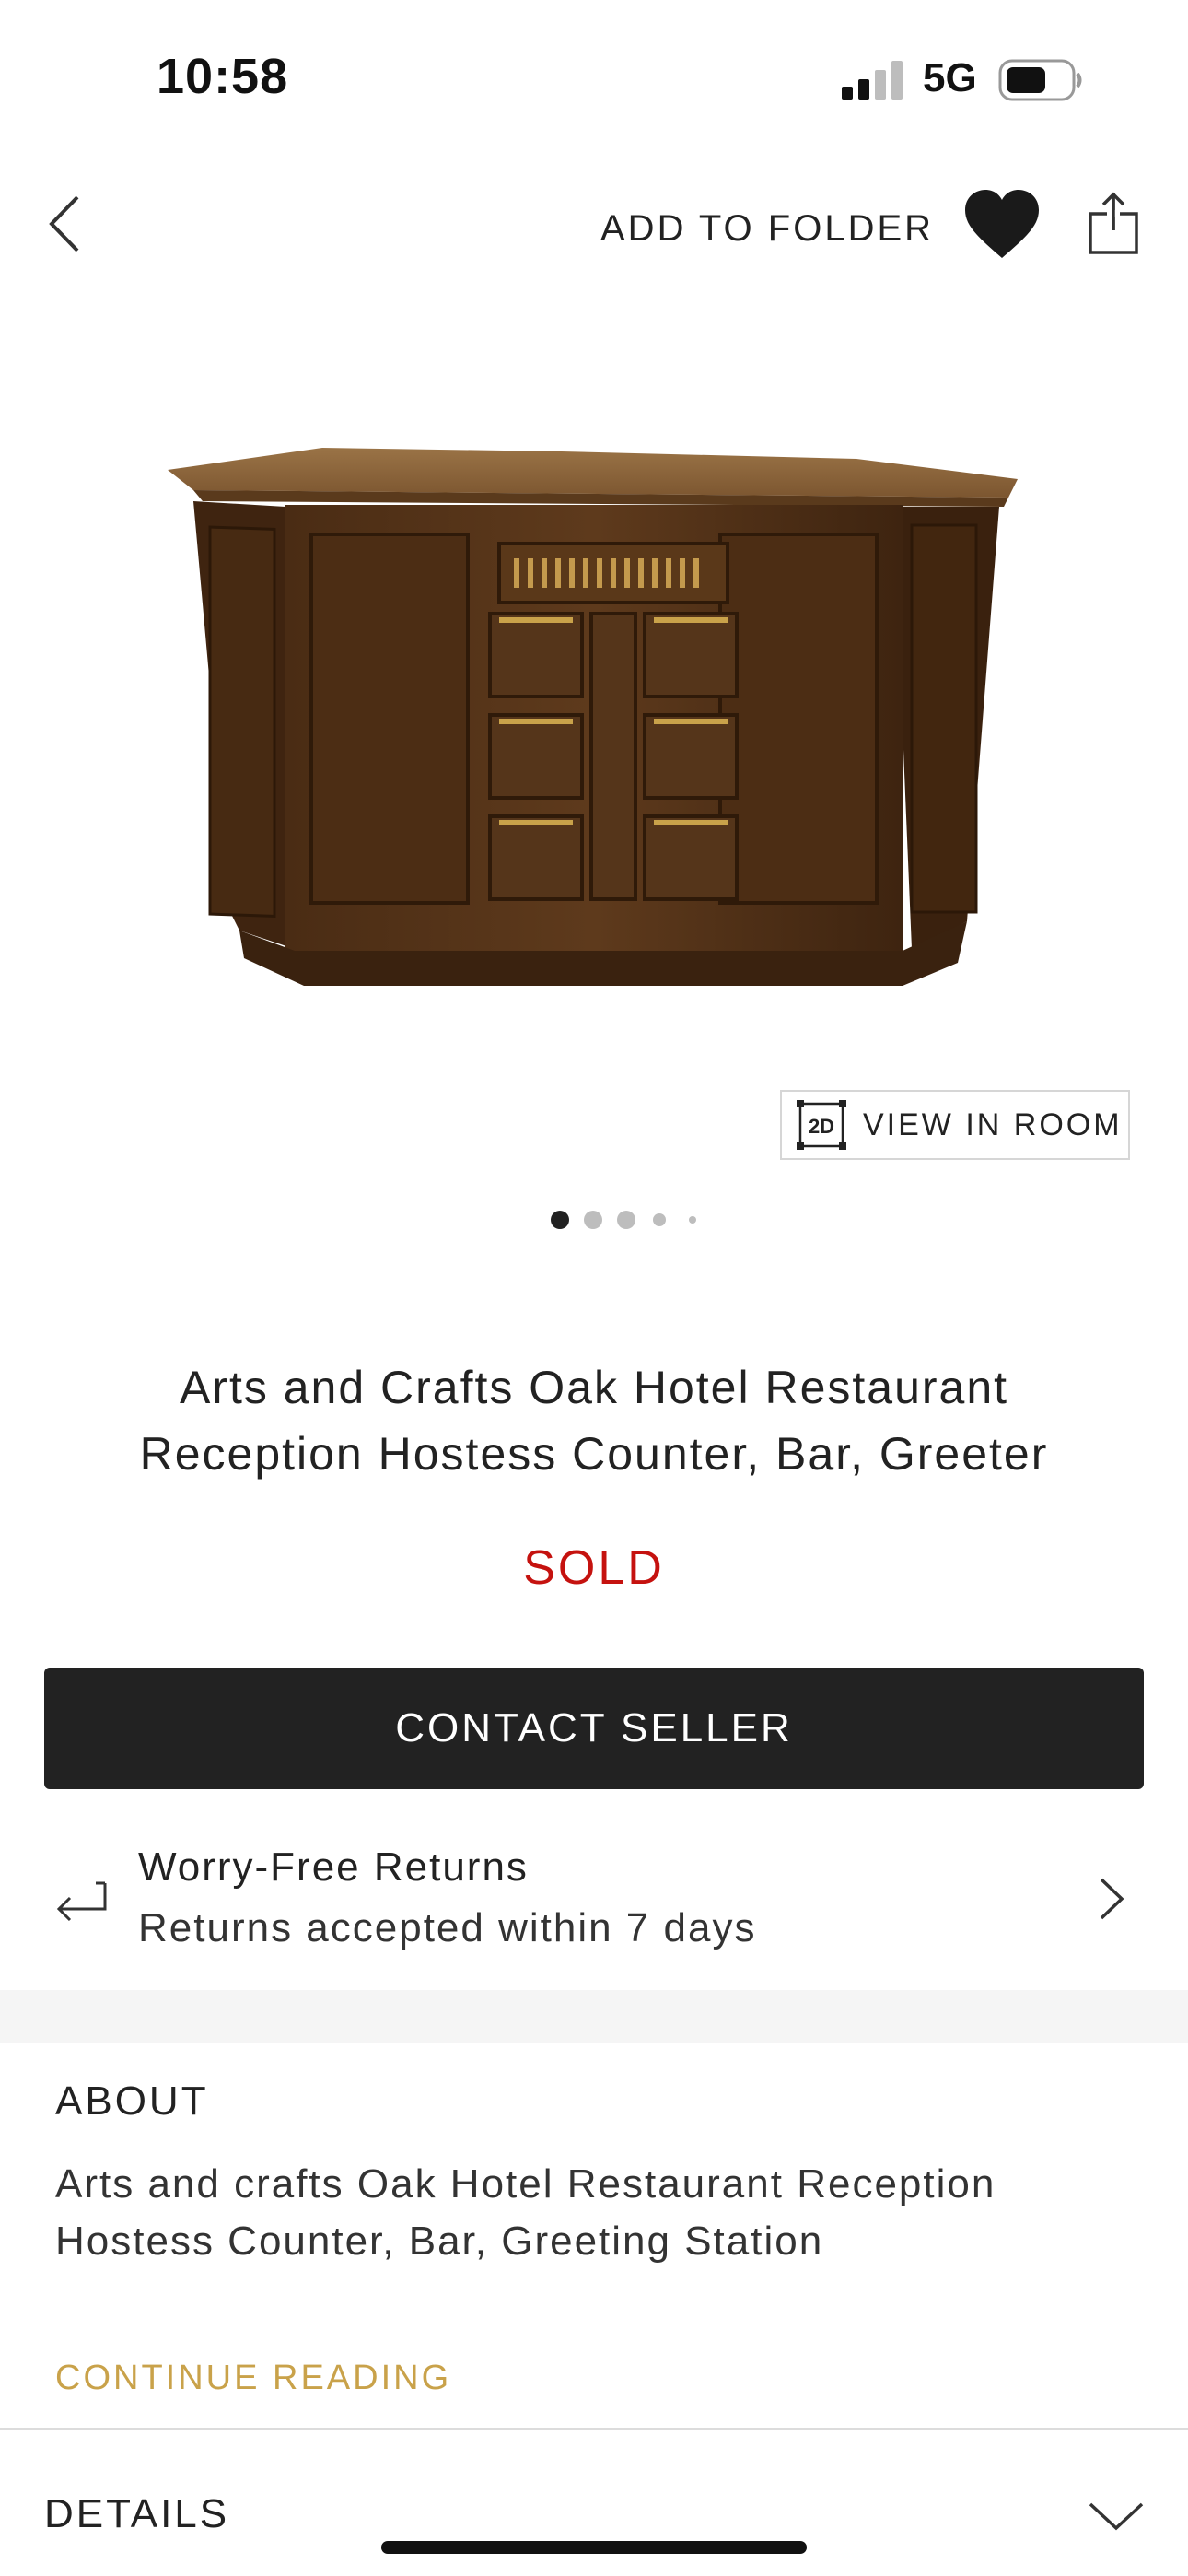  I want to click on contact-seller-button: CONTACT SELLER, so click(594, 1728).